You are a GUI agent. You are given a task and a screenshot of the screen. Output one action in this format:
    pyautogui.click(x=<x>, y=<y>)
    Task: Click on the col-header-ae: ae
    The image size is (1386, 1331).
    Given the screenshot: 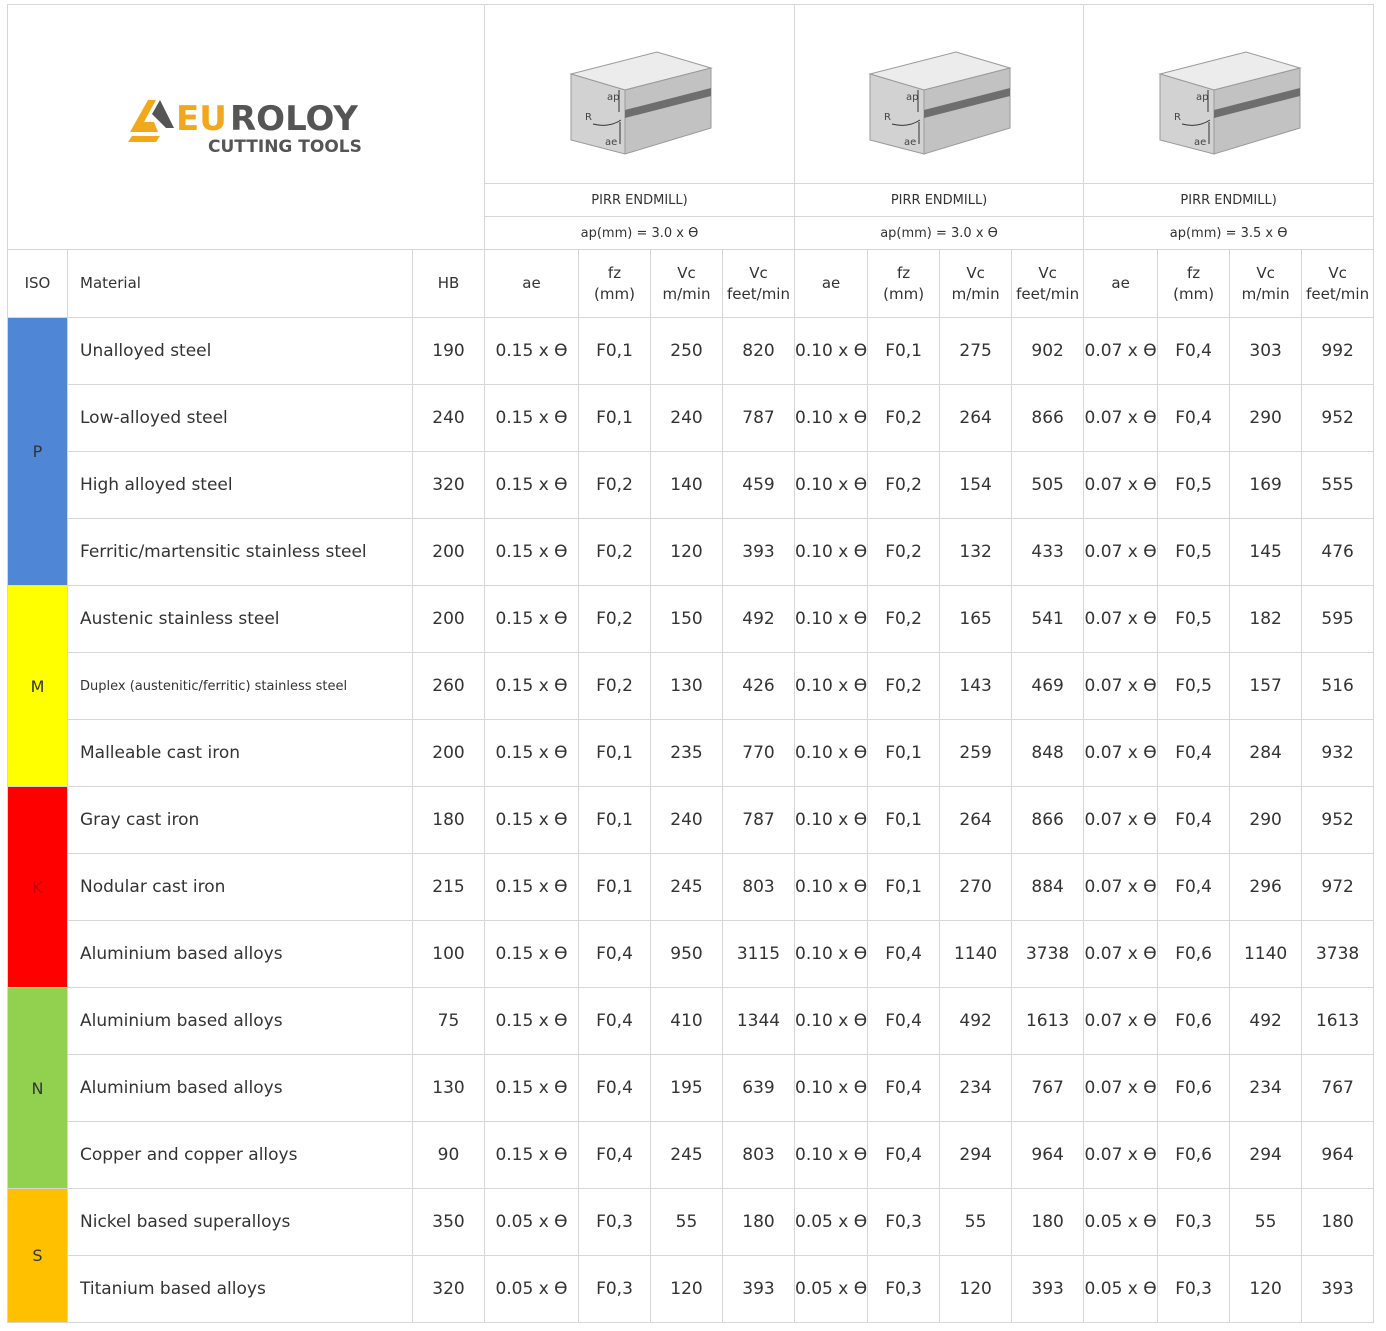 What is the action you would take?
    pyautogui.click(x=1121, y=283)
    